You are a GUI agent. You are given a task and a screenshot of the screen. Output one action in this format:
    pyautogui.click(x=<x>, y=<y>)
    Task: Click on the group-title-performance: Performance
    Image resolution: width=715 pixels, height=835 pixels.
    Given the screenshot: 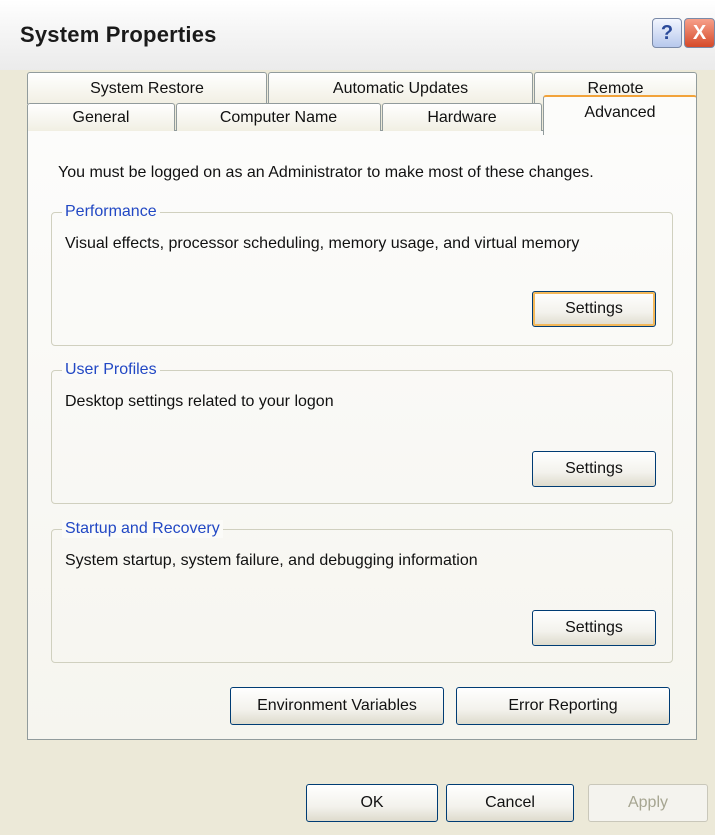 What is the action you would take?
    pyautogui.click(x=111, y=212)
    